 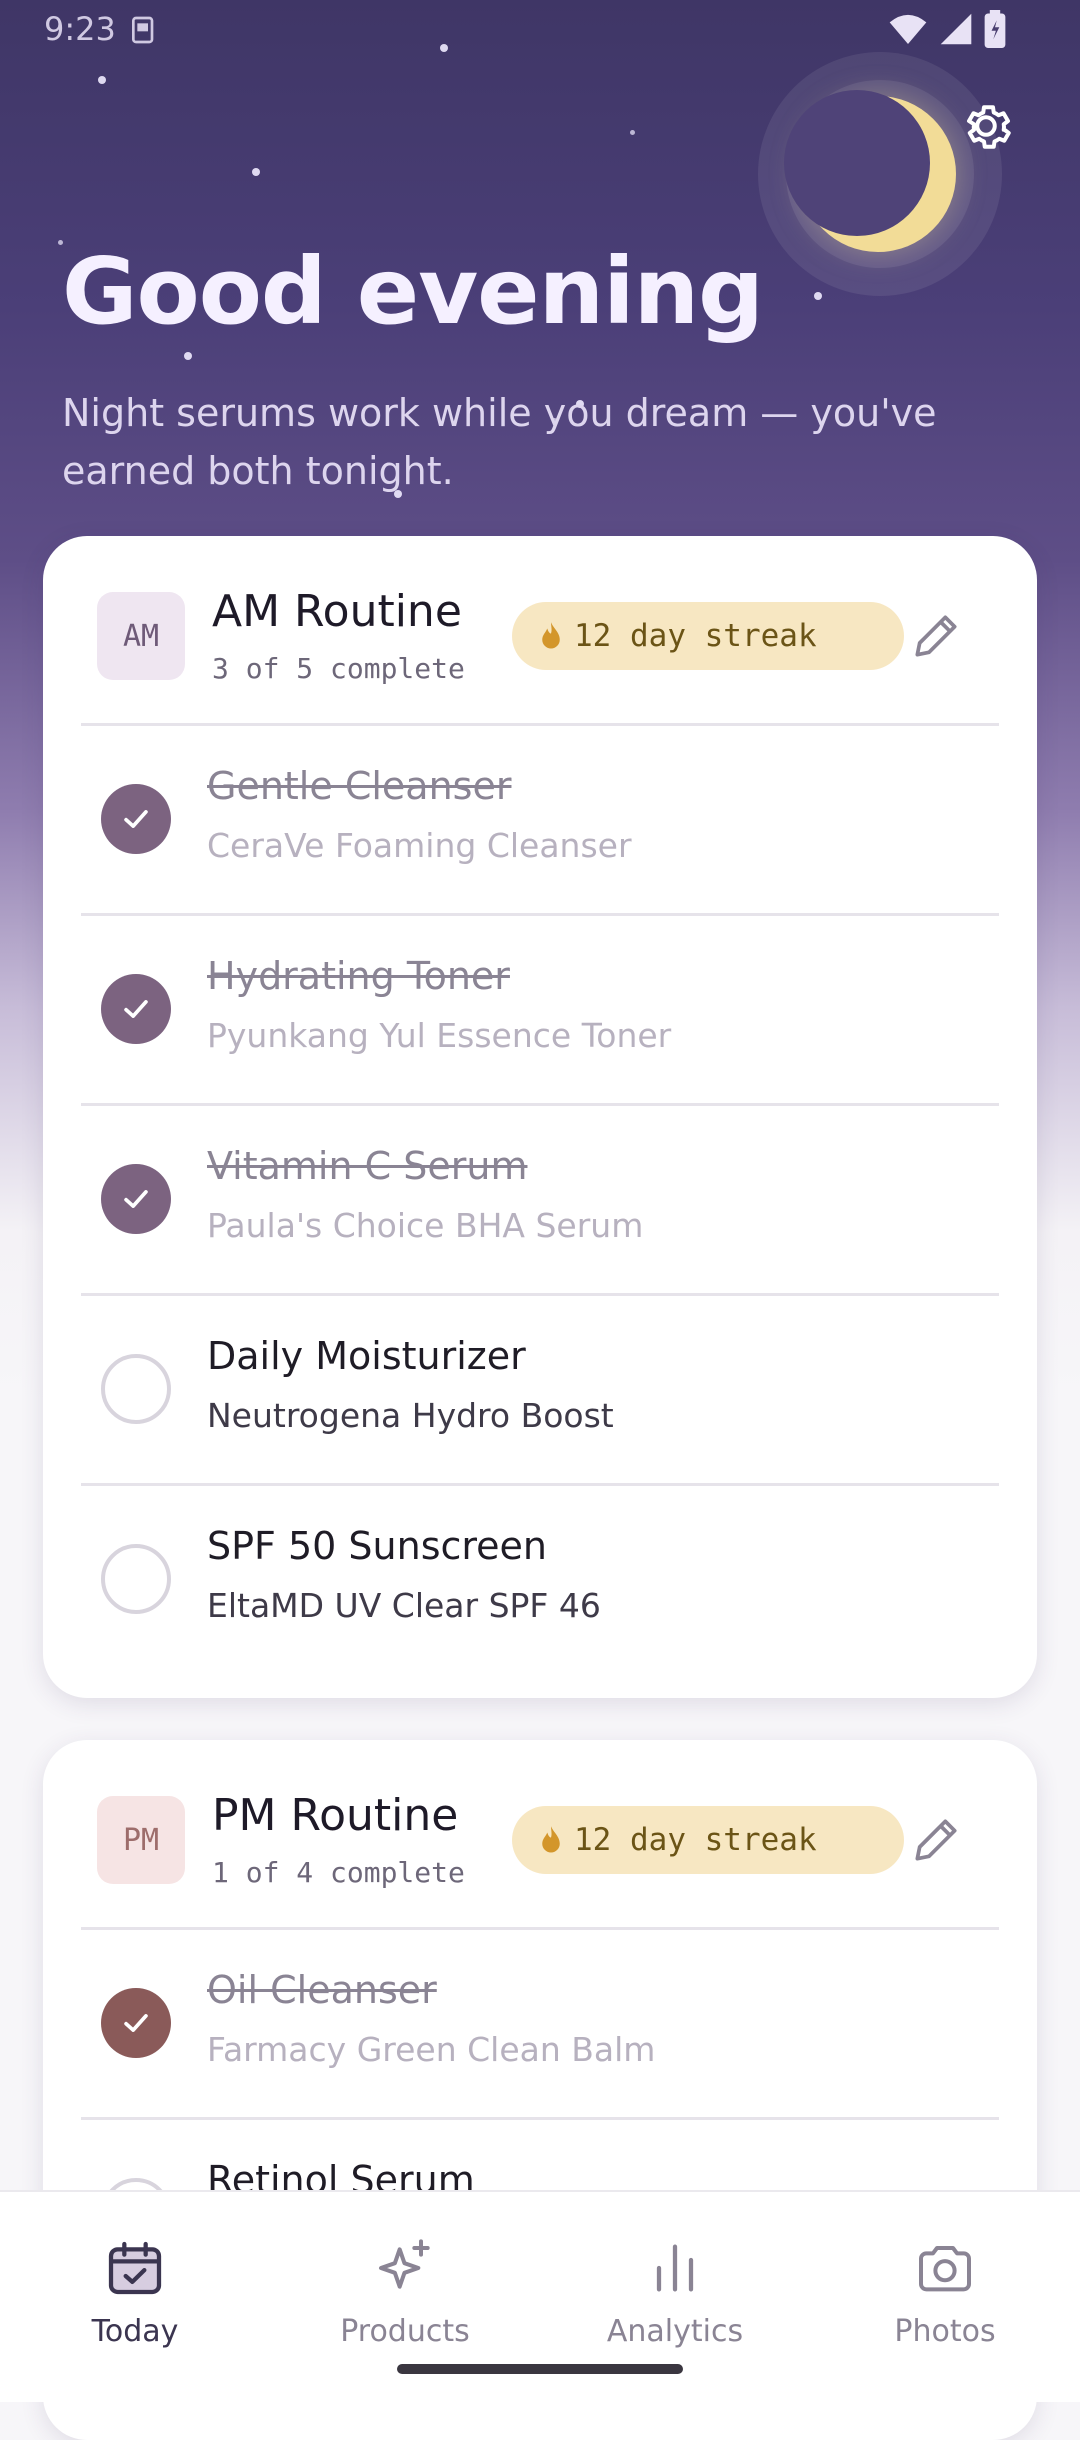 I want to click on sparkle-icon, so click(x=404, y=2264).